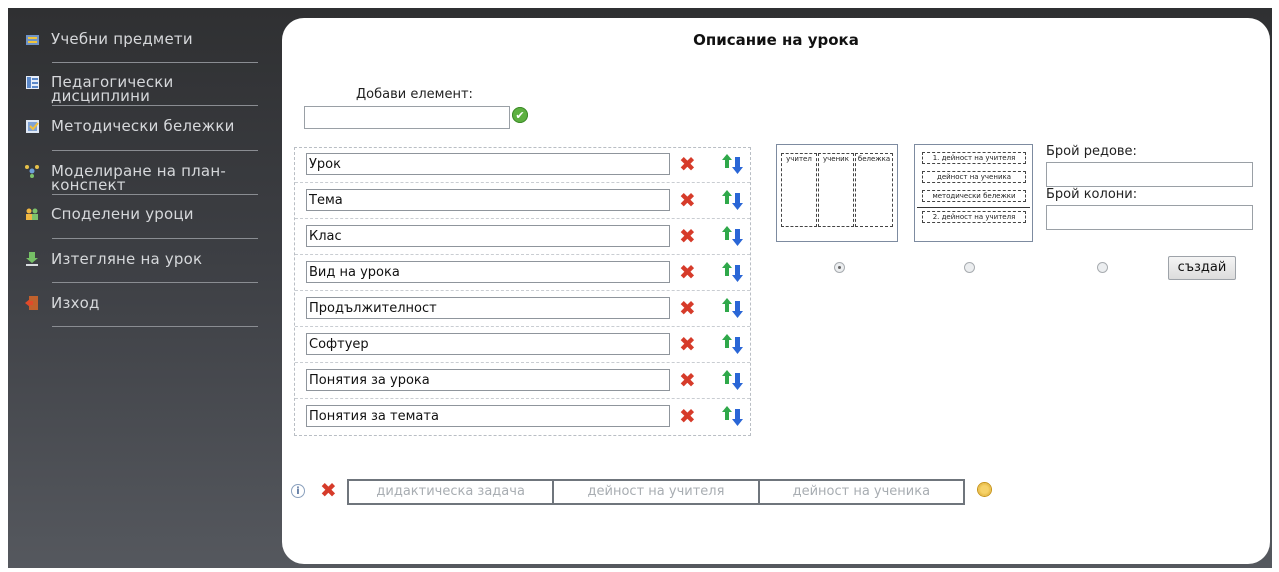  Describe the element at coordinates (860, 492) in the screenshot. I see `table-cell: дейност на ученика` at that location.